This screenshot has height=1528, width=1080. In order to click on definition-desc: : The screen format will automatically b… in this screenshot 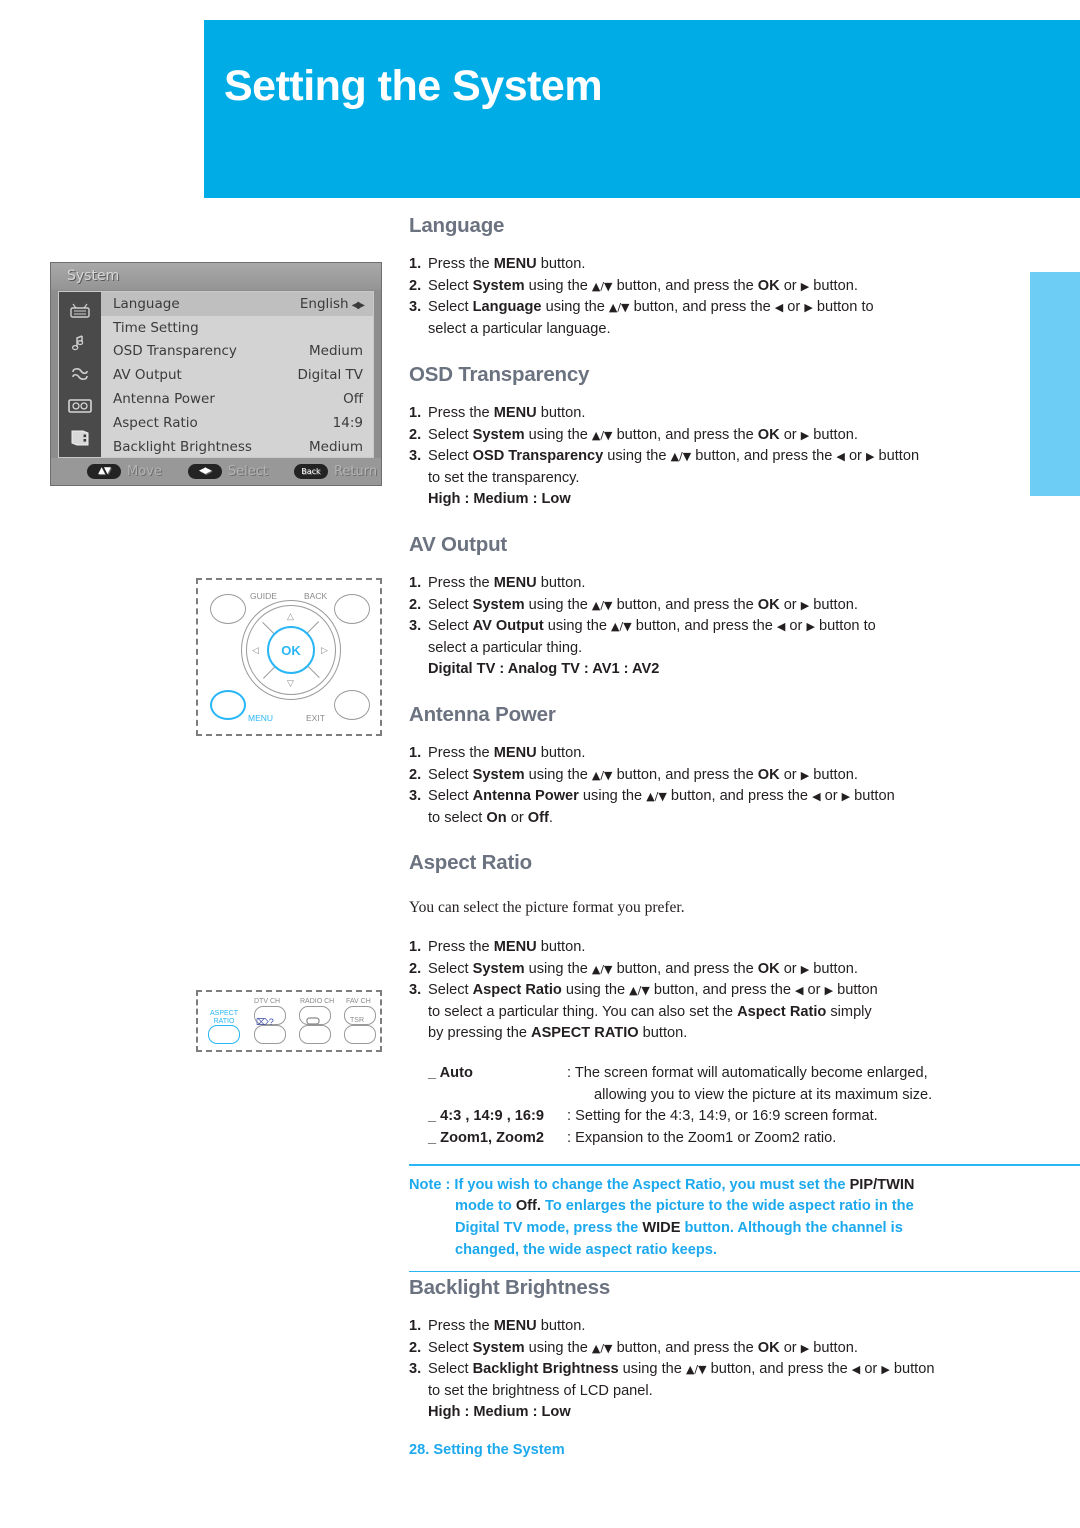, I will do `click(747, 1072)`.